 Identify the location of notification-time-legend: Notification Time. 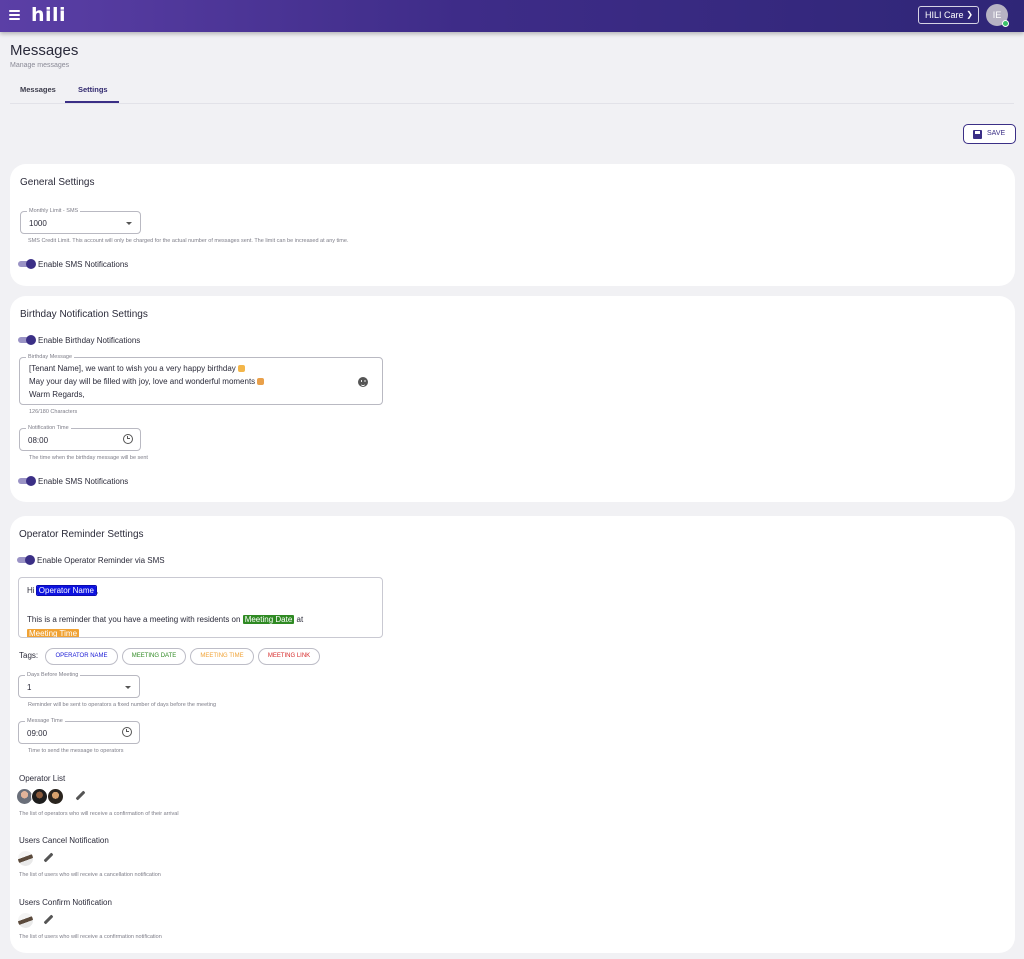
(48, 428).